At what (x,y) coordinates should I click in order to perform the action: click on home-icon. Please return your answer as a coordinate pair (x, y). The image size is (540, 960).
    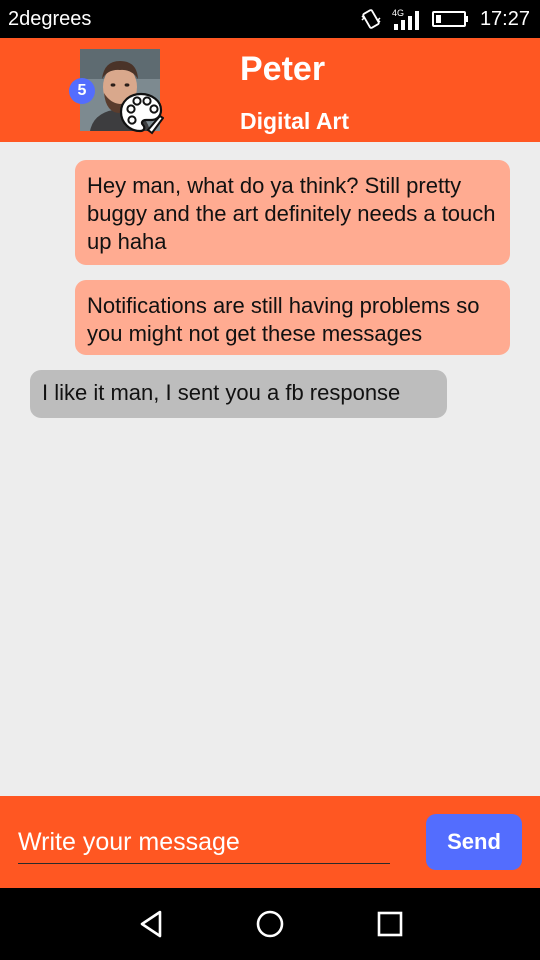
    Looking at the image, I should click on (270, 924).